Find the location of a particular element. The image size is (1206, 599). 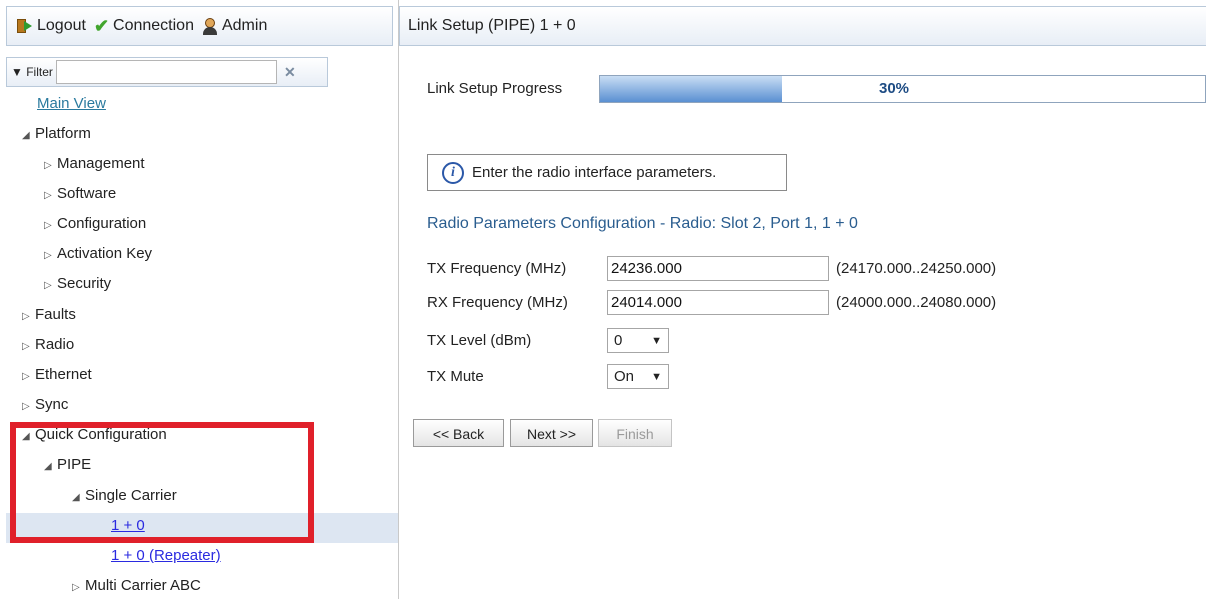

info-message: i Enter the radio interface parameters. is located at coordinates (607, 172).